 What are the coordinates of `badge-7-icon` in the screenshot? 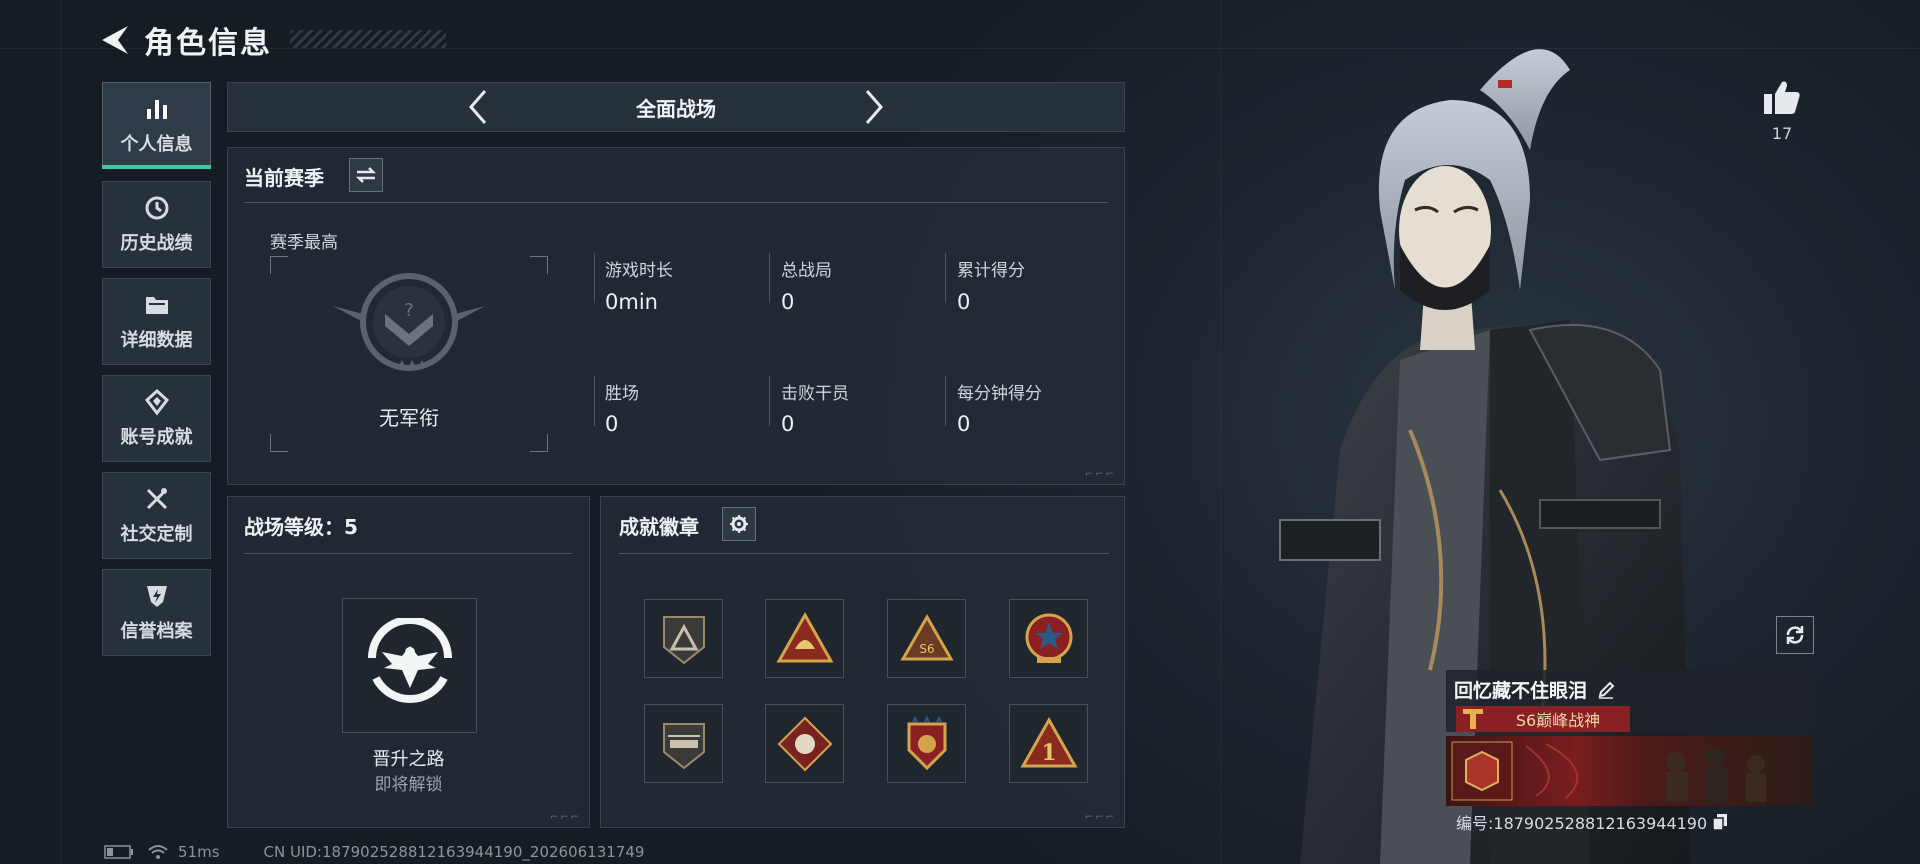 It's located at (926, 742).